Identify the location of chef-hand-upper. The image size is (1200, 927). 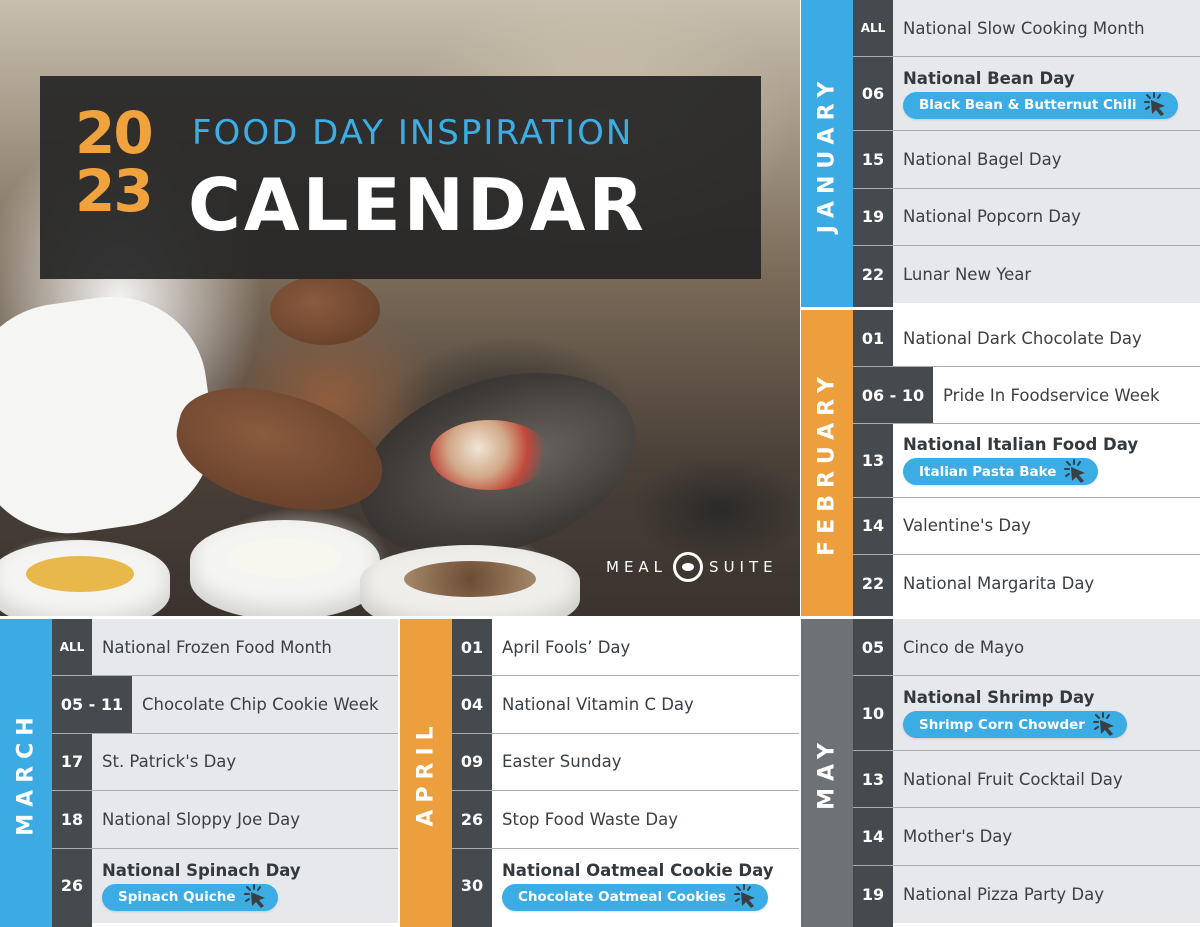
(325, 310).